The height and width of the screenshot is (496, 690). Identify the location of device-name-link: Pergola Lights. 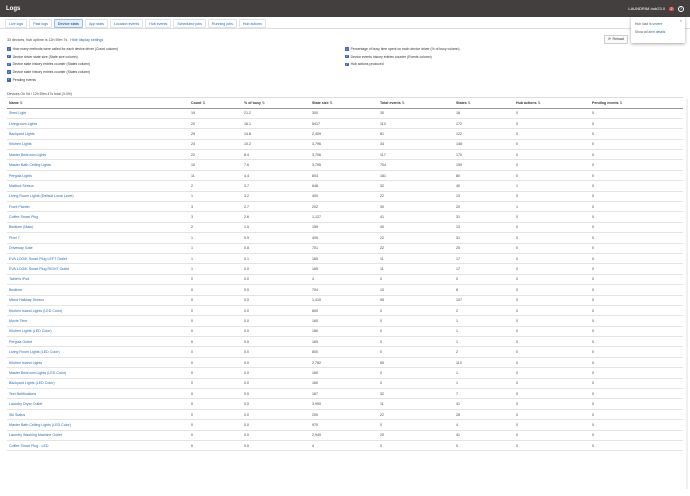
(98, 176).